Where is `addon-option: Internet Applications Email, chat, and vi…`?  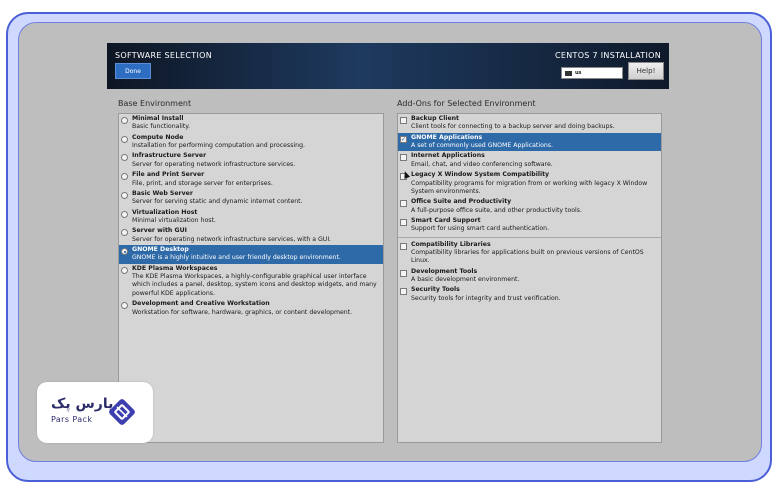 addon-option: Internet Applications Email, chat, and vi… is located at coordinates (529, 160).